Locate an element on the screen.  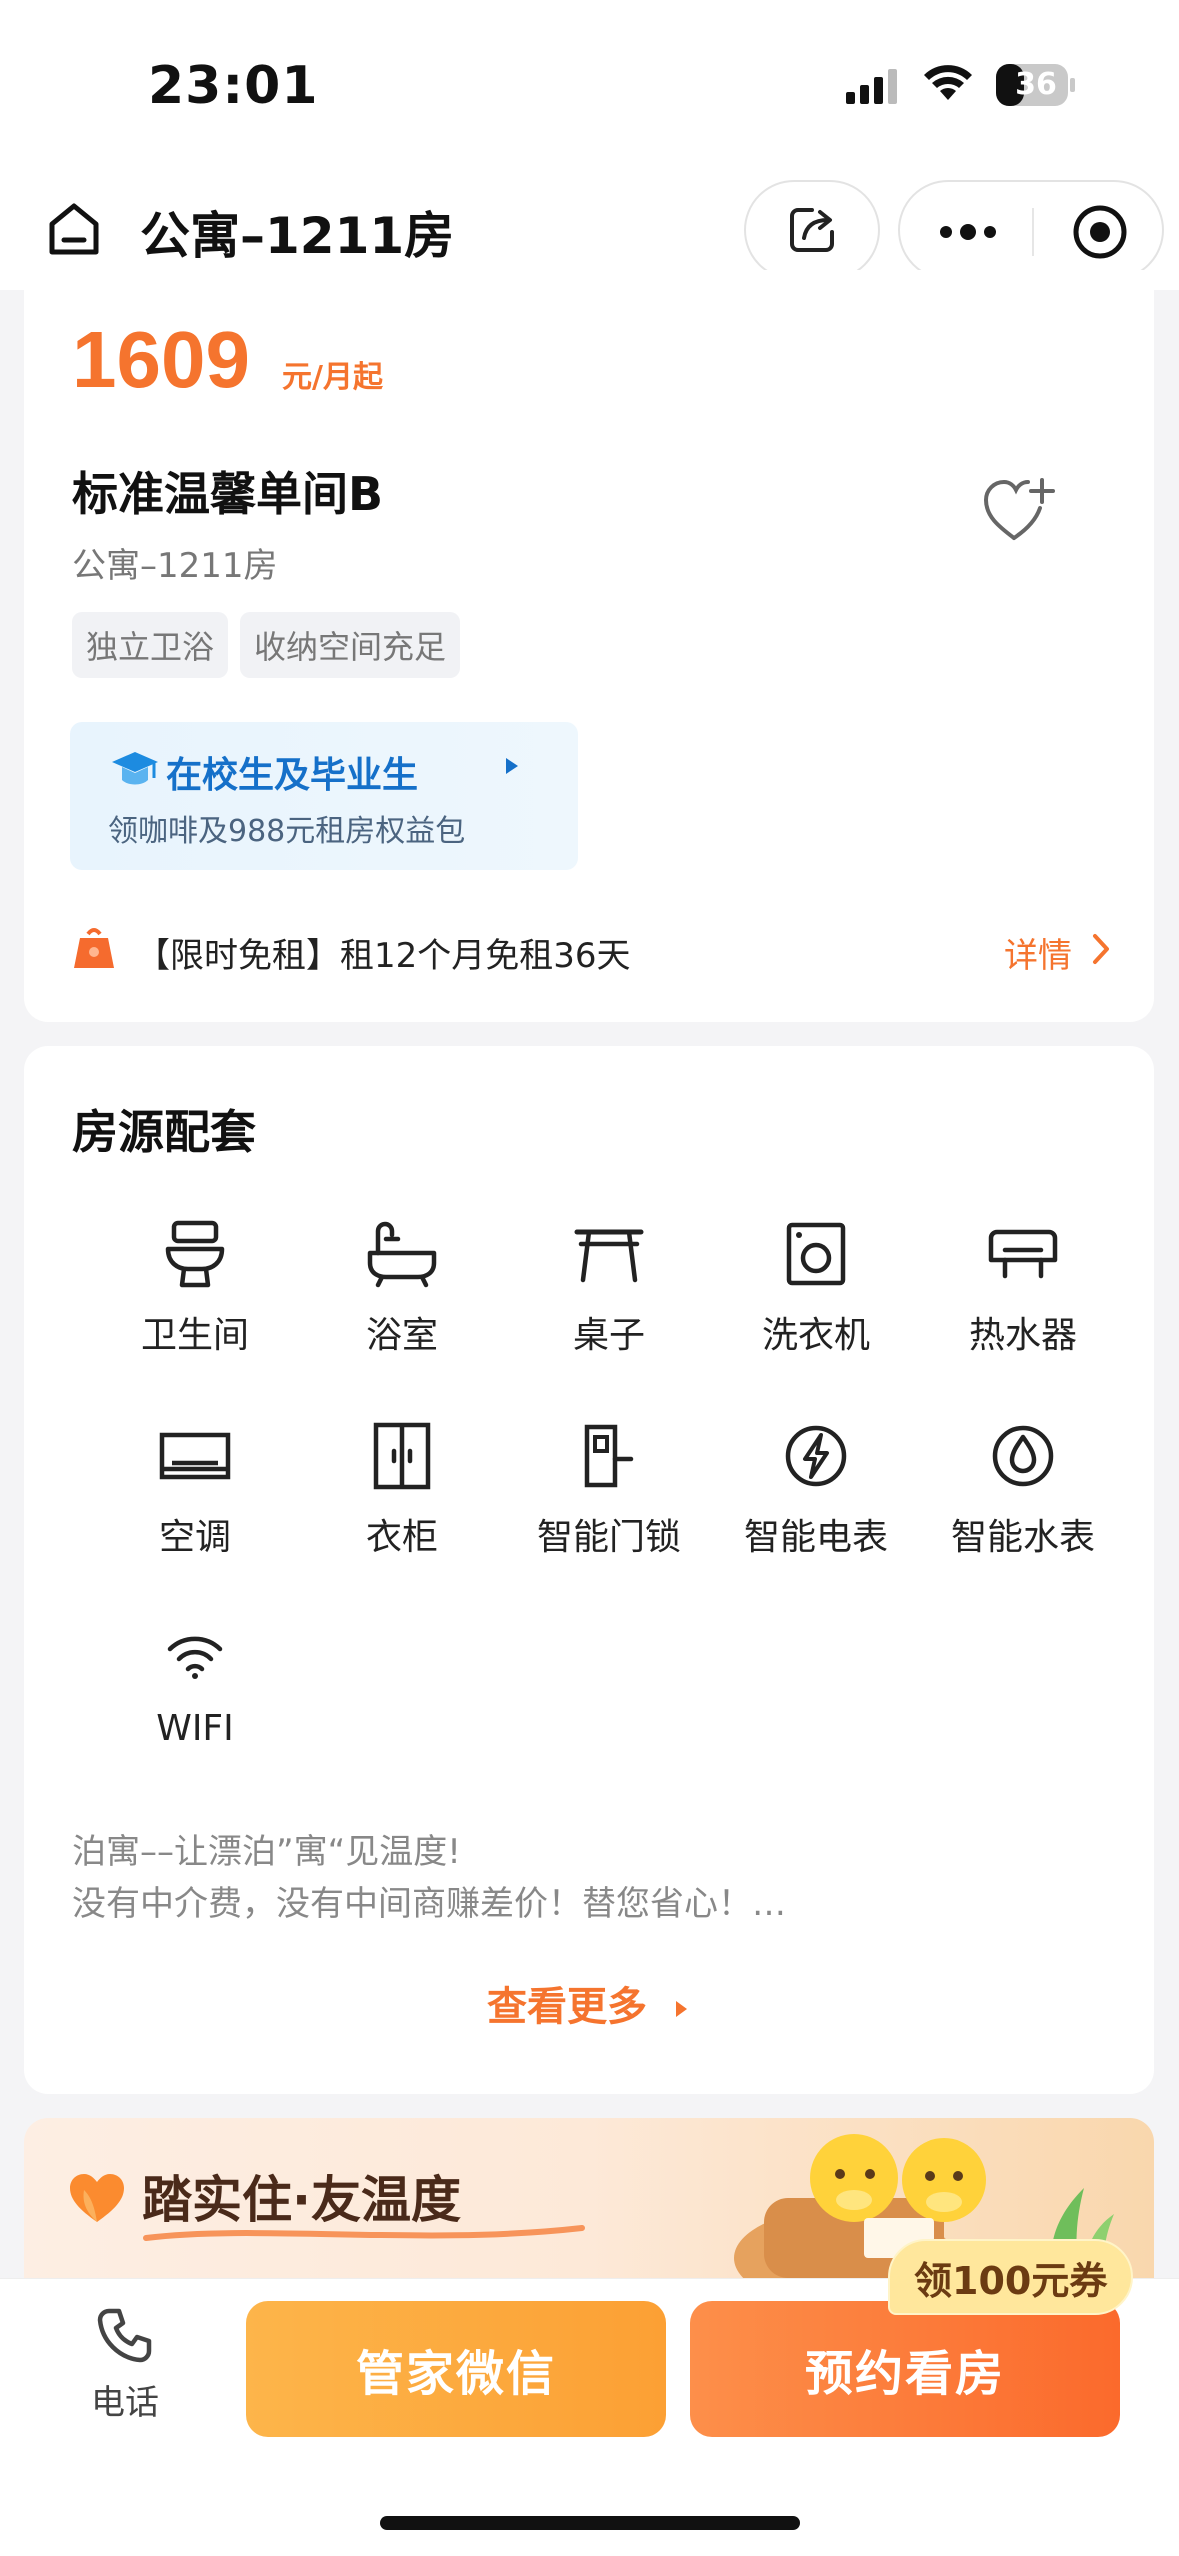
amenity-label: 智能门锁 is located at coordinates (608, 1537).